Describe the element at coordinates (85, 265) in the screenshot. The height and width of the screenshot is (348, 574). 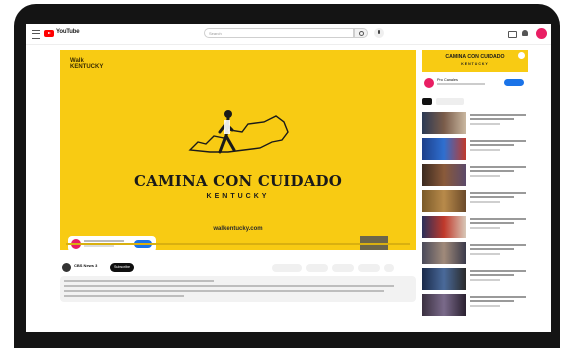
I see `channel-name: CBS News 3` at that location.